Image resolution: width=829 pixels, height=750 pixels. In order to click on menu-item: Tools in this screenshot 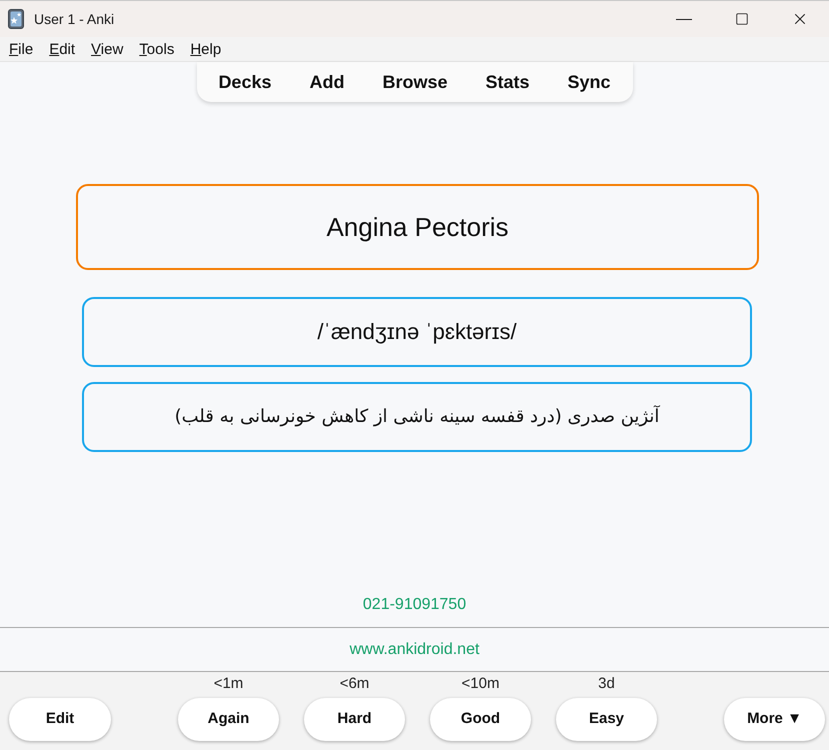, I will do `click(156, 49)`.